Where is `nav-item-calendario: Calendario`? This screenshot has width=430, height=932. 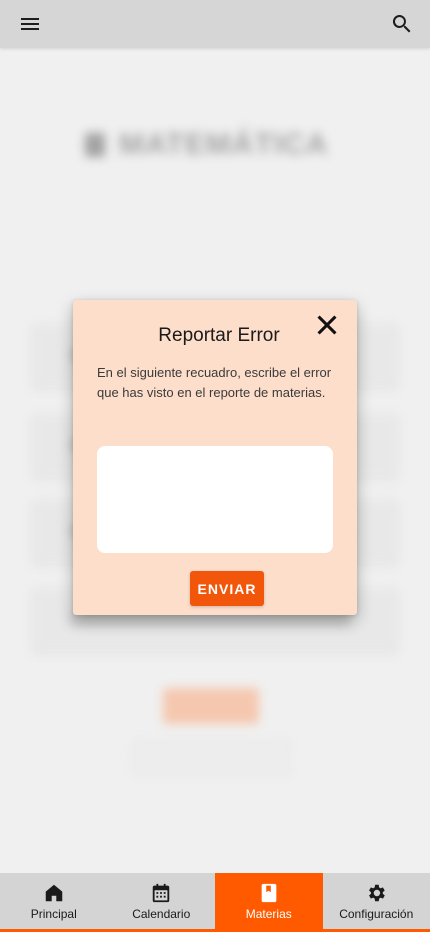
nav-item-calendario: Calendario is located at coordinates (162, 901).